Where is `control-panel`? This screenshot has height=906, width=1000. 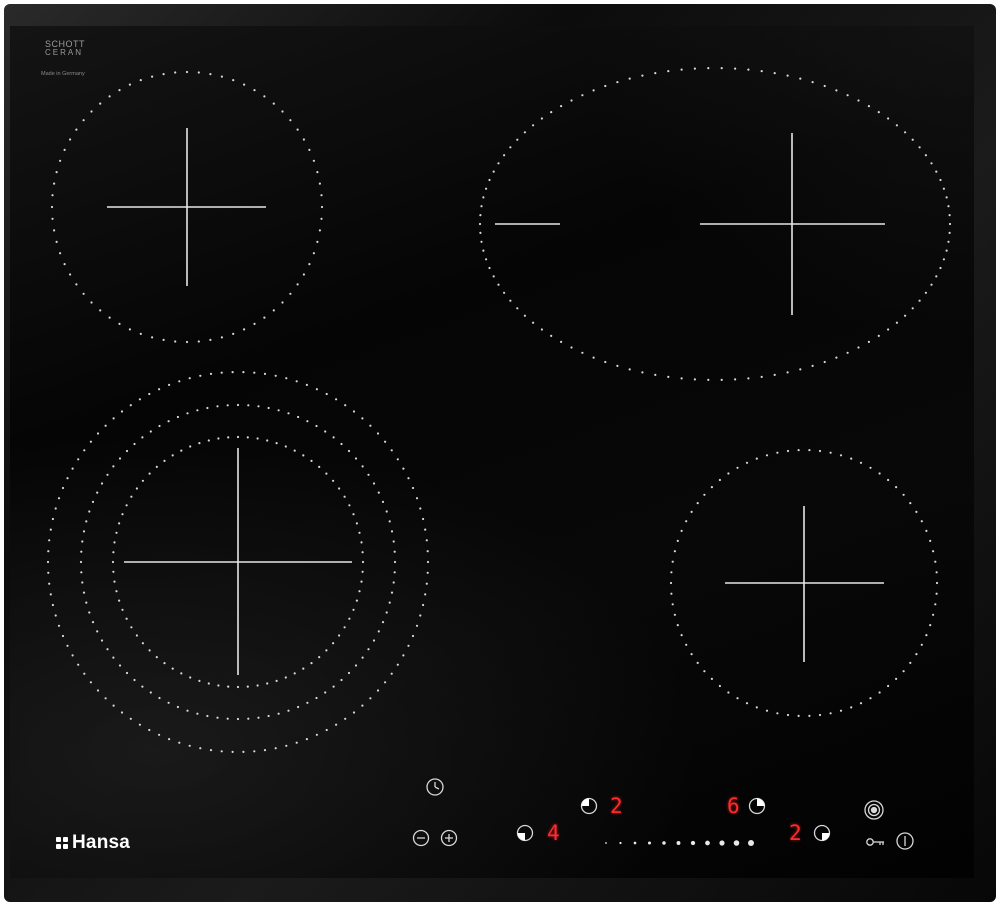 control-panel is located at coordinates (663, 814).